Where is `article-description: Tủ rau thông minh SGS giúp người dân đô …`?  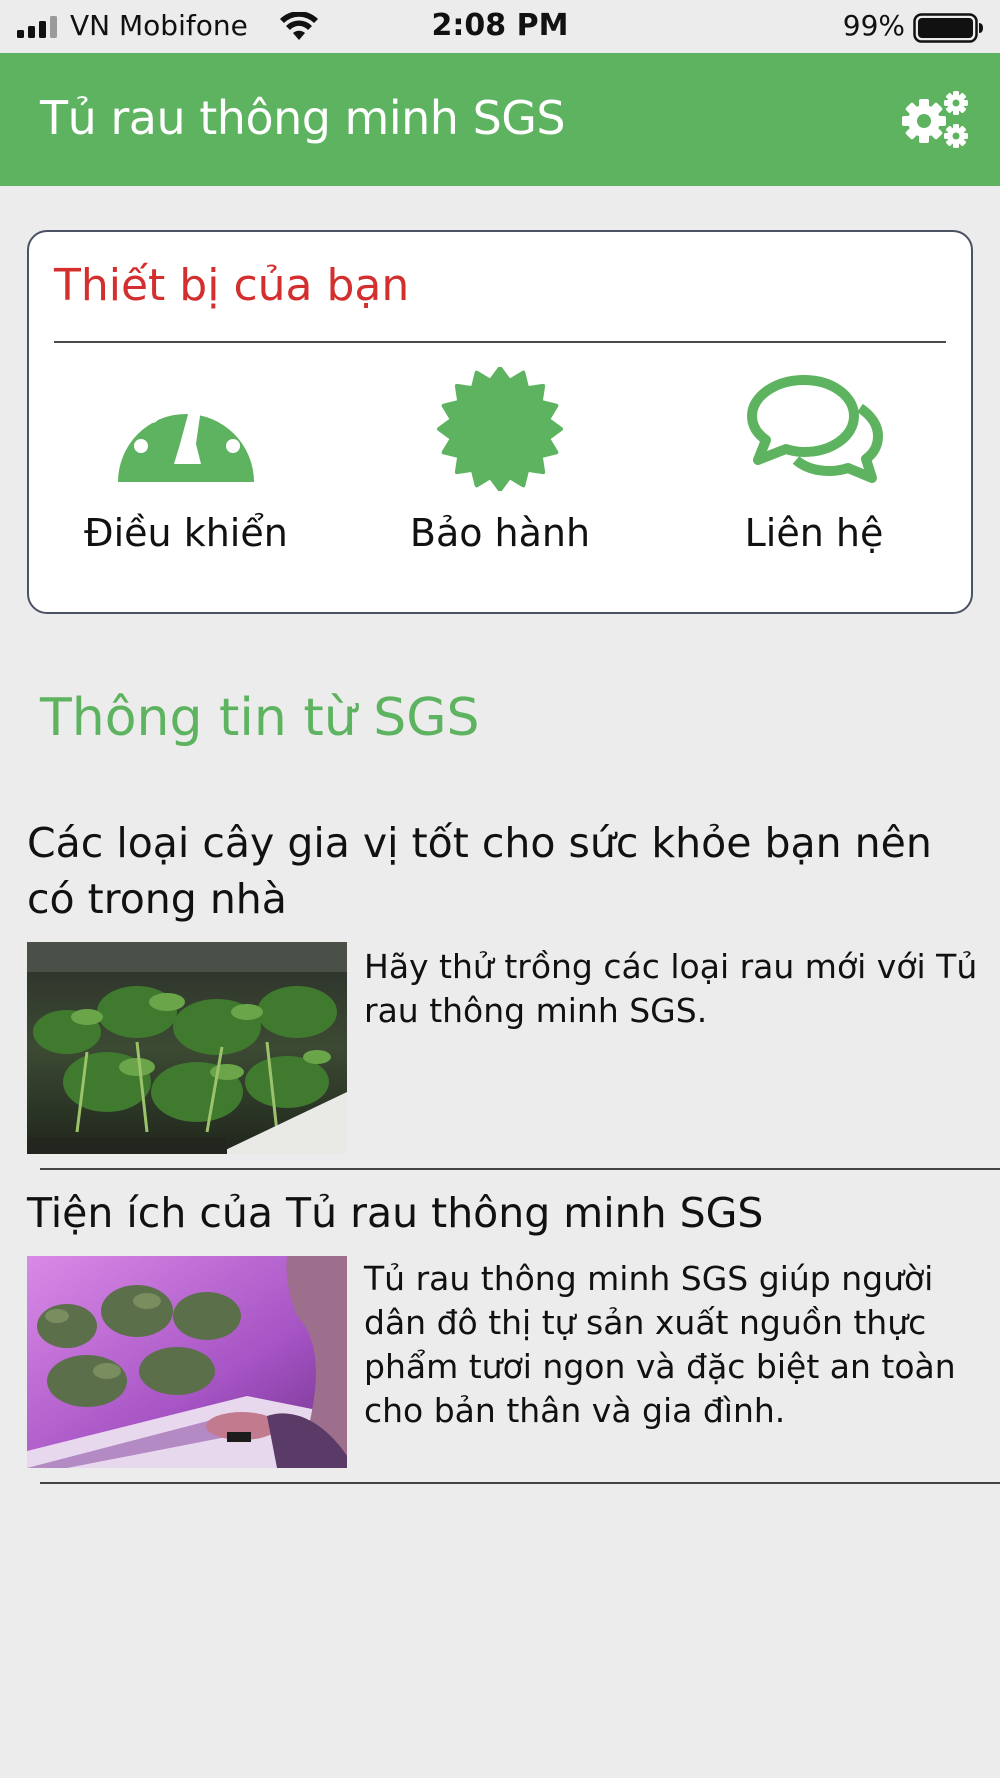 article-description: Tủ rau thông minh SGS giúp người dân đô … is located at coordinates (660, 1344).